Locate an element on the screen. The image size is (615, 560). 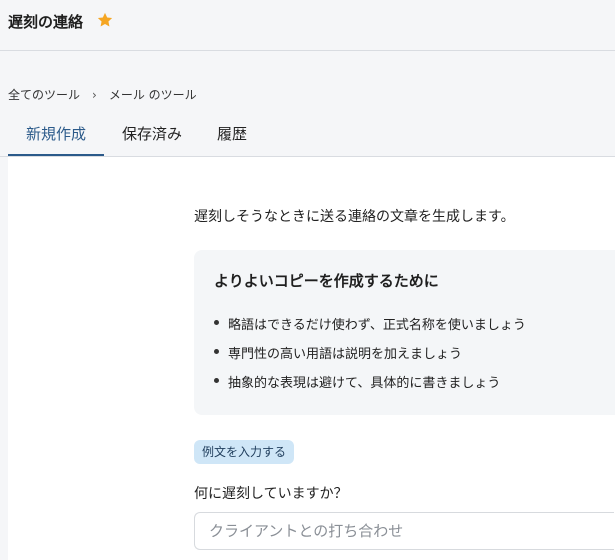
page-header: 遅刻の連絡 is located at coordinates (307, 25).